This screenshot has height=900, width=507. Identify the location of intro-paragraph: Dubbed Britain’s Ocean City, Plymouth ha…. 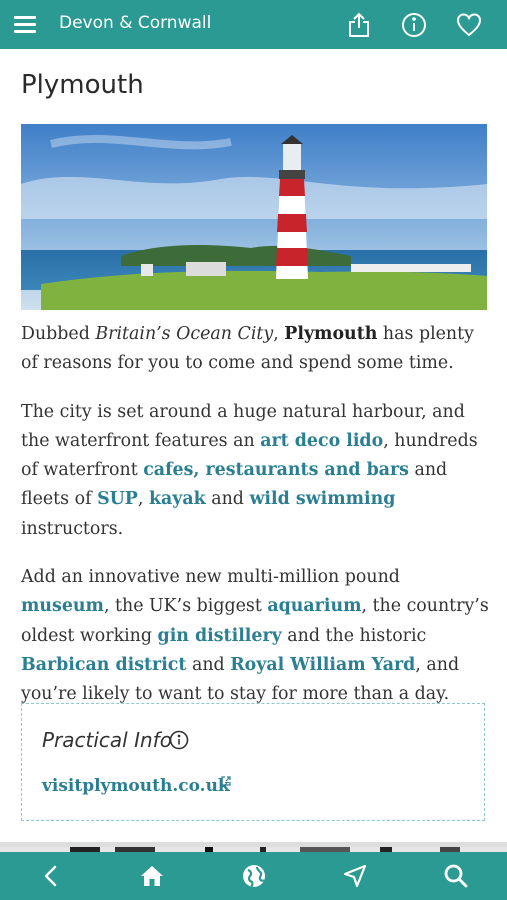
(256, 349).